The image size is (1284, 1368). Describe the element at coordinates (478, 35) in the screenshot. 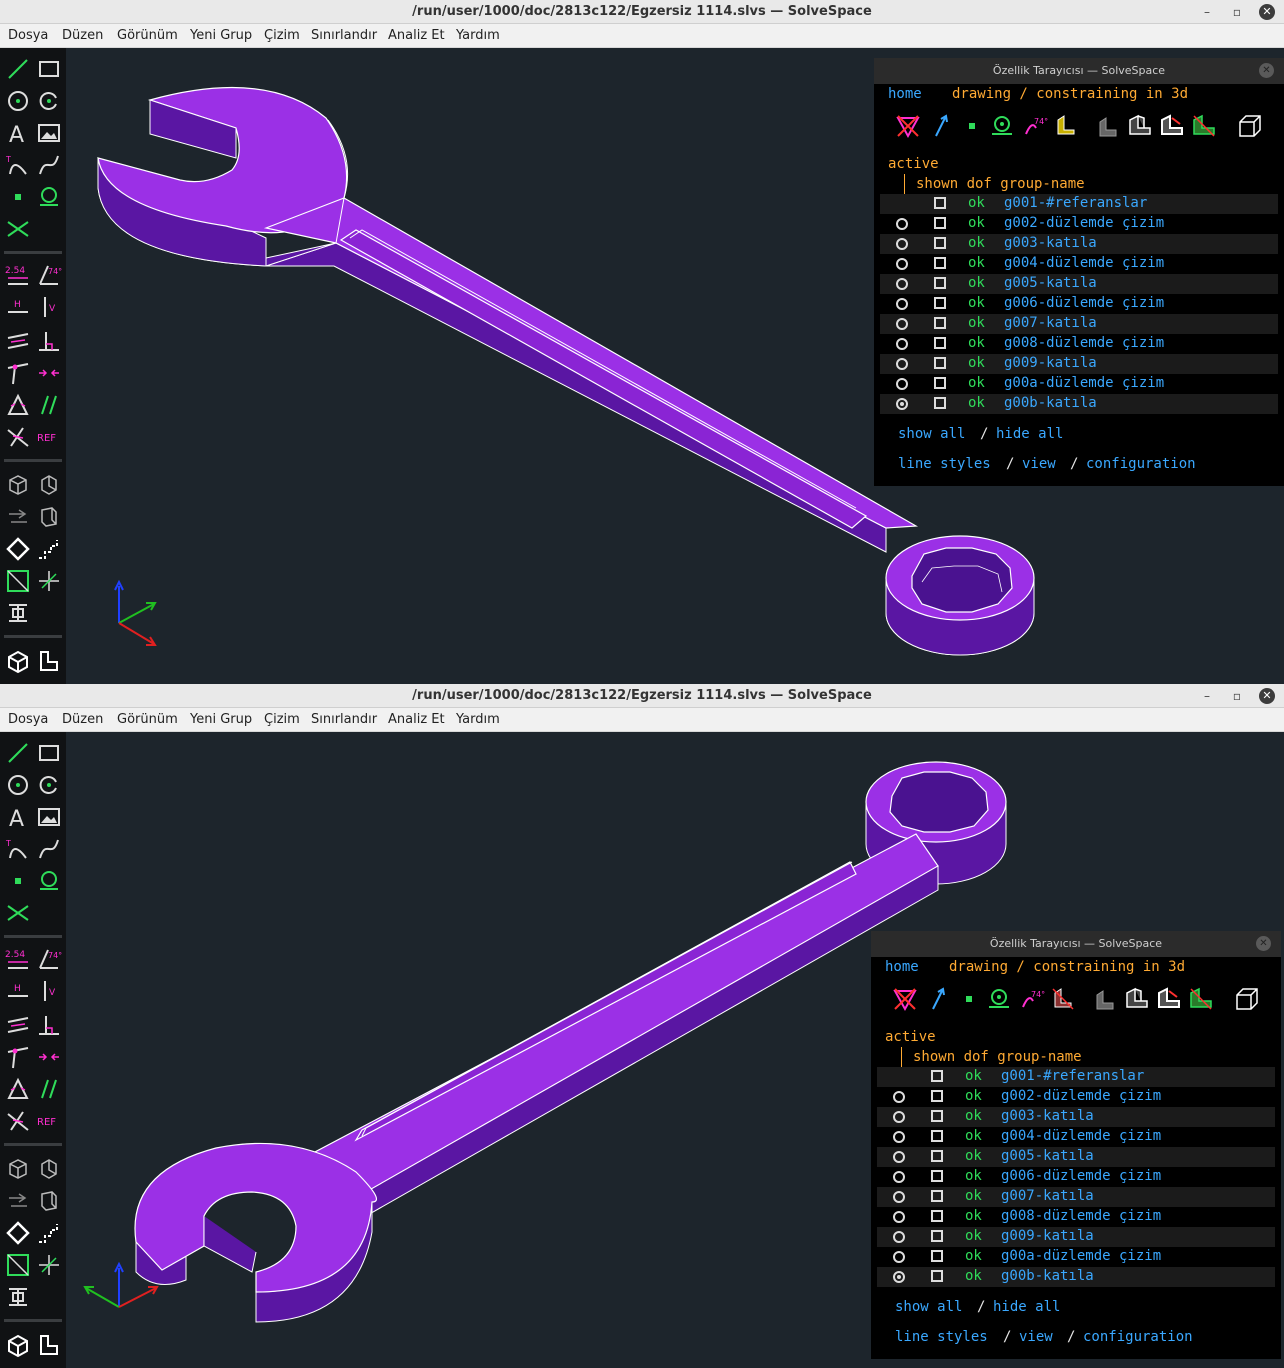

I see `menu-yardim: Yardım` at that location.